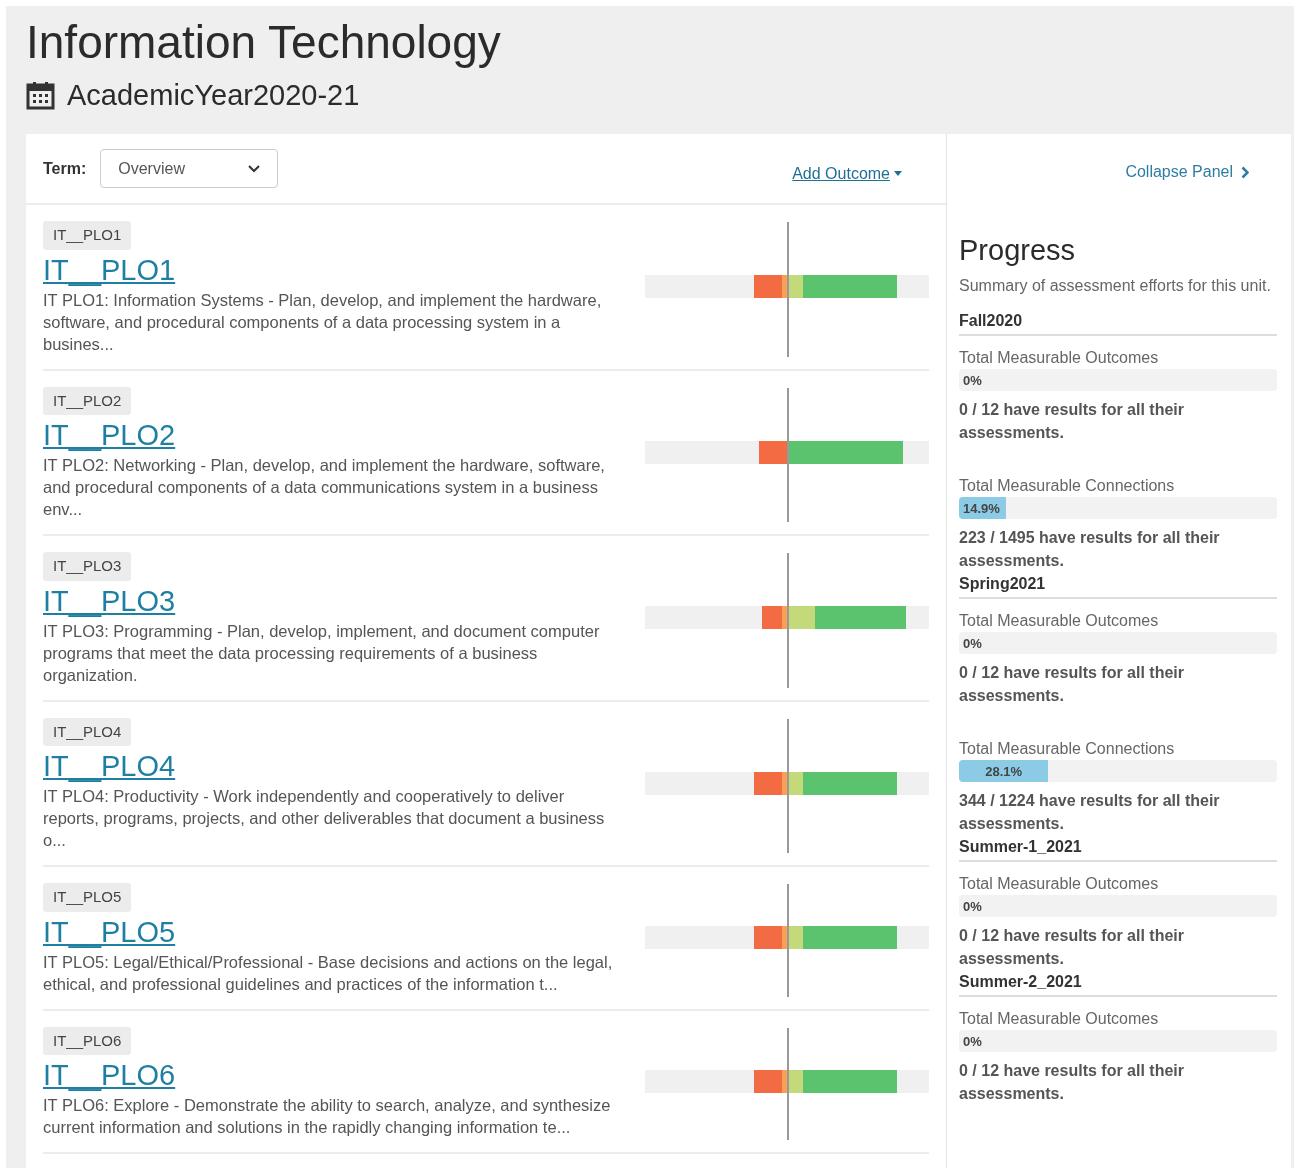 The width and height of the screenshot is (1298, 1168). What do you see at coordinates (898, 173) in the screenshot?
I see `caret-icon` at bounding box center [898, 173].